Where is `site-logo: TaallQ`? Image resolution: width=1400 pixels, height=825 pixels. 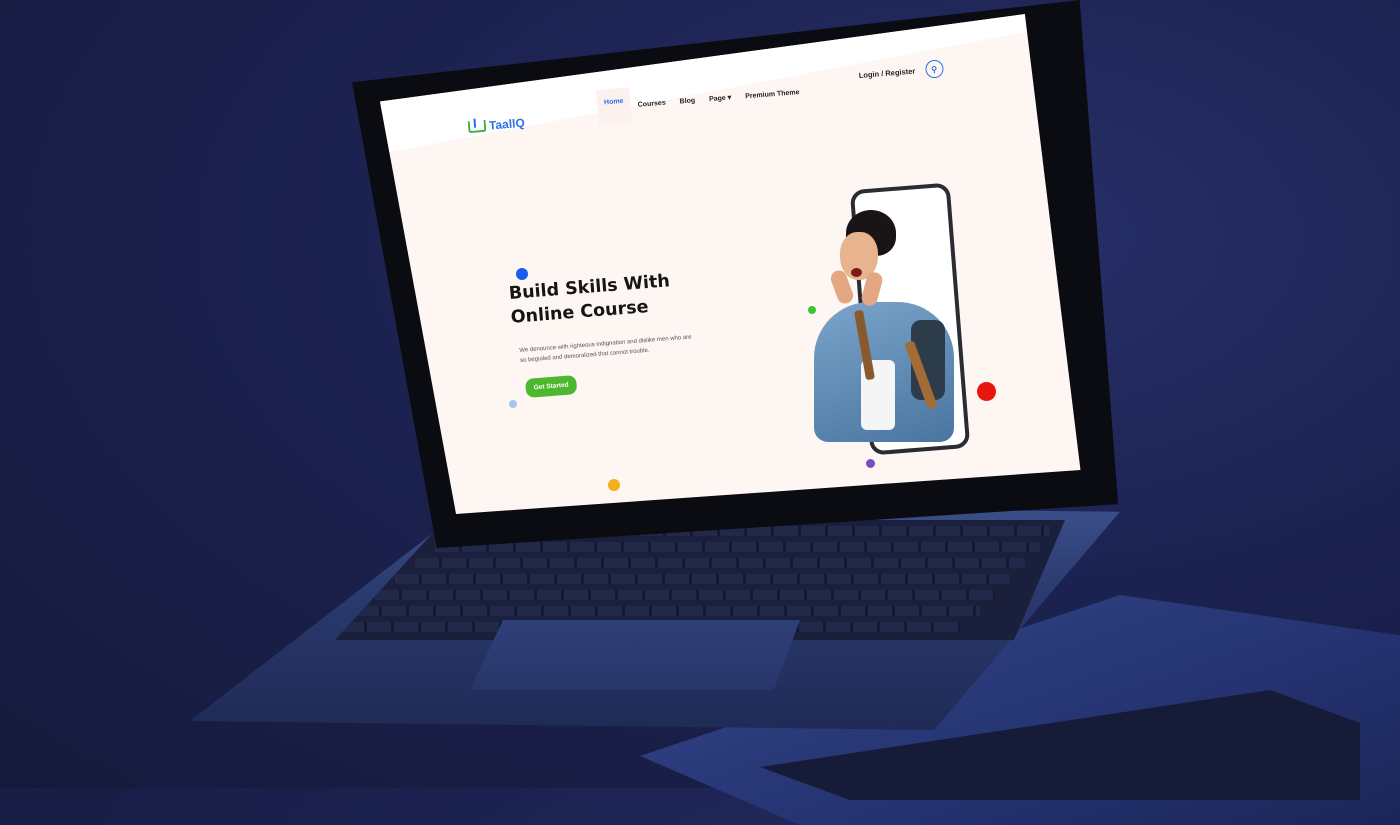
site-logo: TaallQ is located at coordinates (496, 124).